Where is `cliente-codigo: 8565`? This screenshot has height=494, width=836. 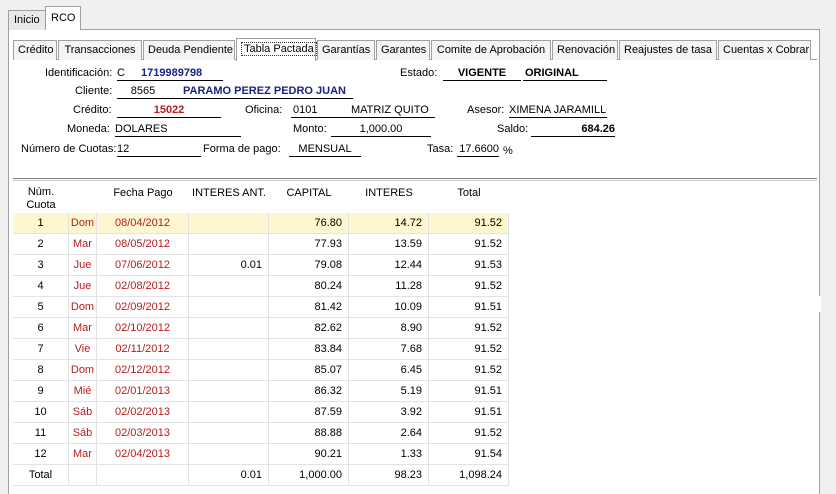
cliente-codigo: 8565 is located at coordinates (143, 91).